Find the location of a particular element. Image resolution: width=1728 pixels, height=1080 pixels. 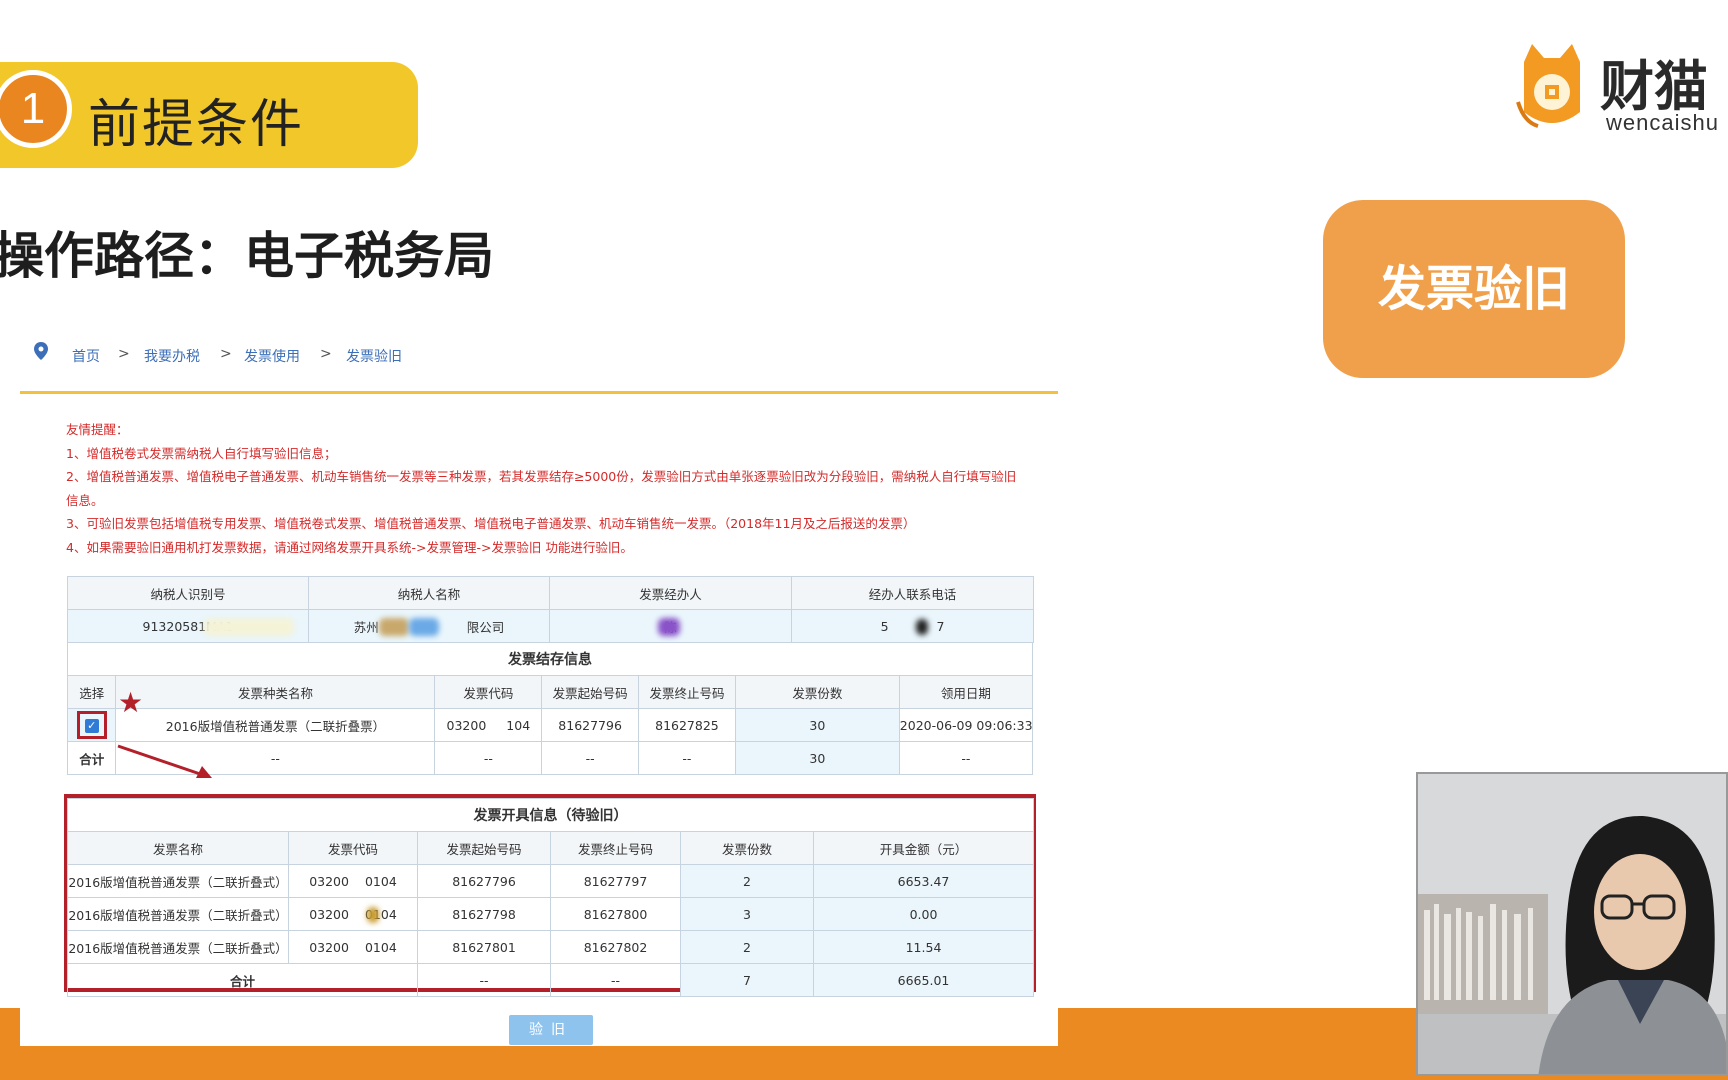

invoice-amount: 6653.47 is located at coordinates (923, 881).